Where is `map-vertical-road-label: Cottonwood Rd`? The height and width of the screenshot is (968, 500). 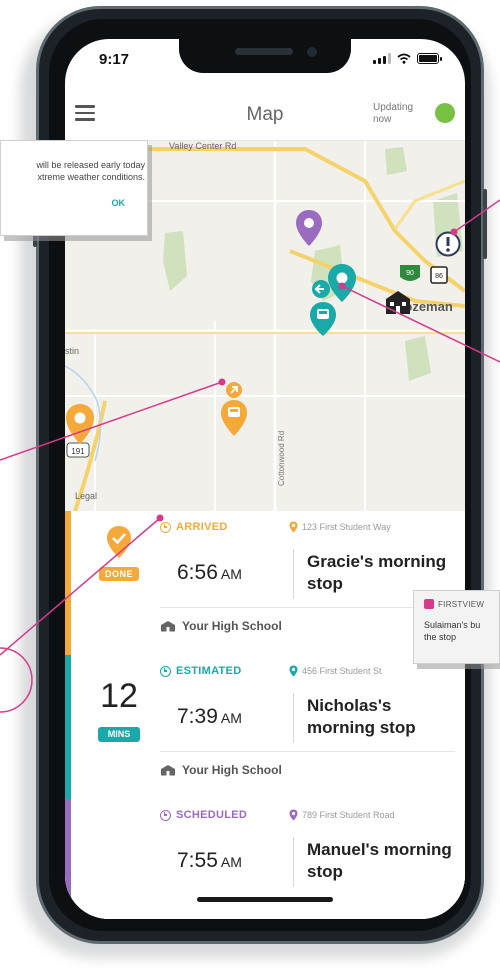
map-vertical-road-label: Cottonwood Rd is located at coordinates (281, 458).